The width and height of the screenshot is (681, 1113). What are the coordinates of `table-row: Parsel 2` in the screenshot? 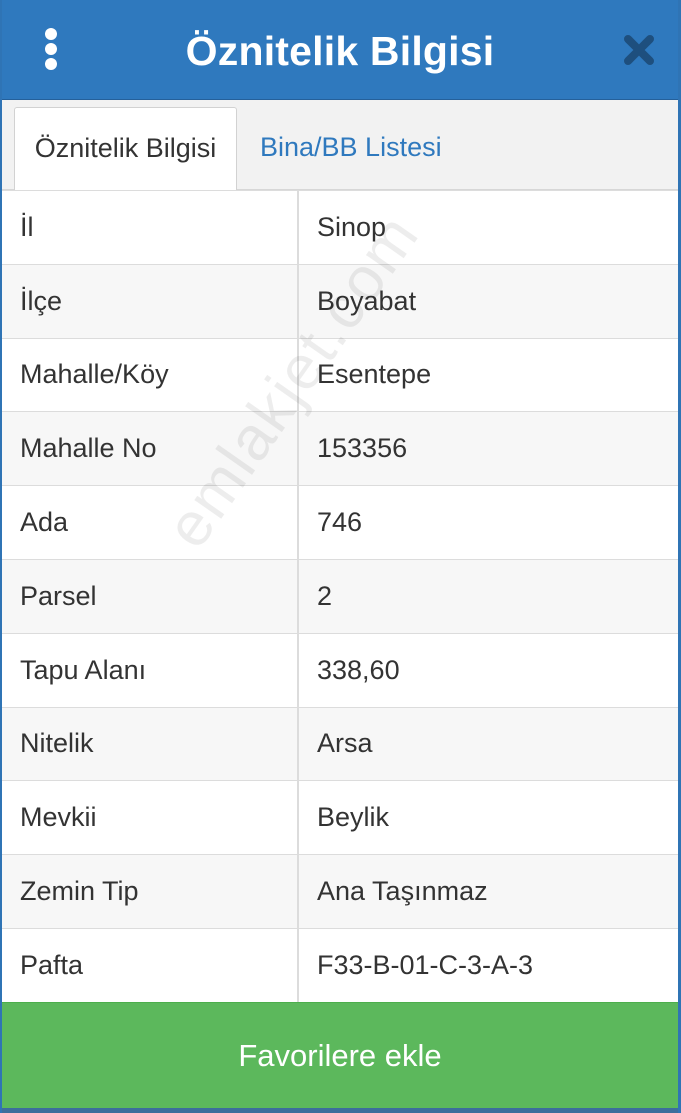 It's located at (340, 596).